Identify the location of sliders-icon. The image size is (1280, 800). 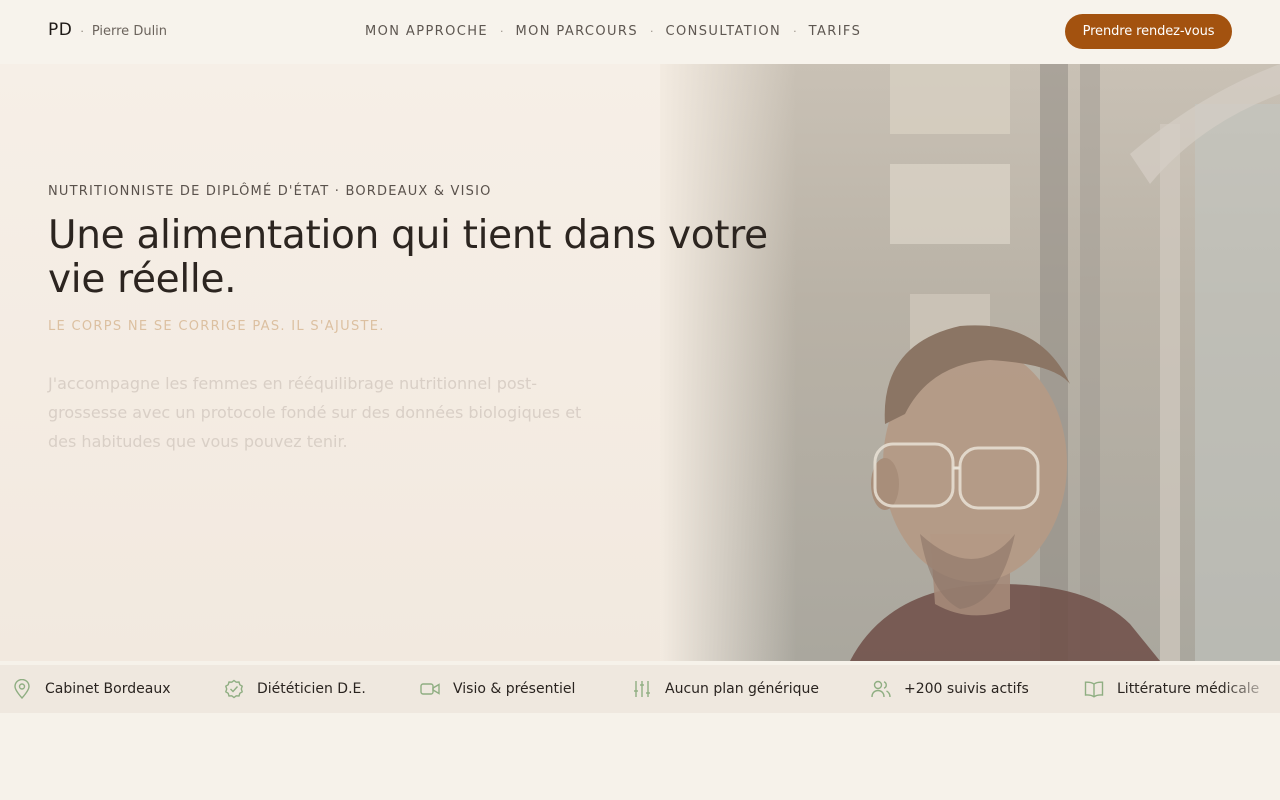
(642, 689).